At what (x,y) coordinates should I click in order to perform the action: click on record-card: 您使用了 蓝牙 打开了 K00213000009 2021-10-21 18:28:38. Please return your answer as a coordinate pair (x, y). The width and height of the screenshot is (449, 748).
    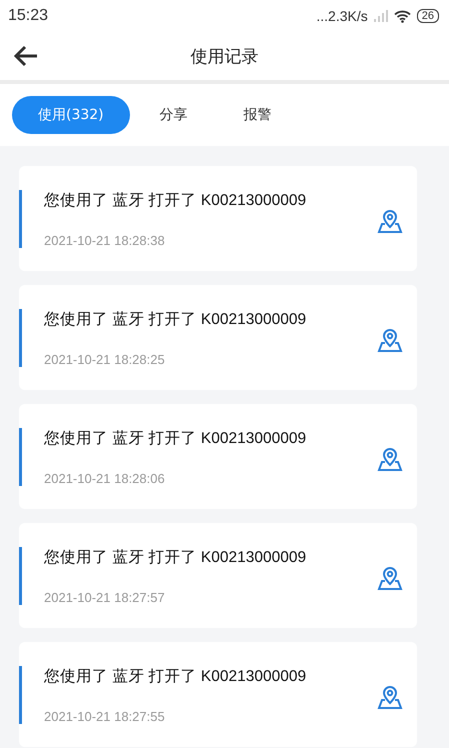
    Looking at the image, I should click on (218, 218).